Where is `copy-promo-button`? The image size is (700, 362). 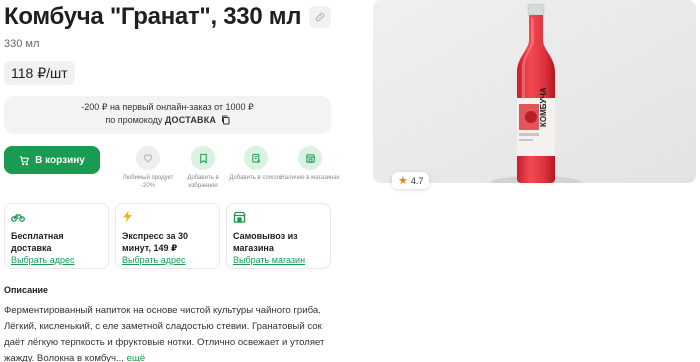 copy-promo-button is located at coordinates (225, 122).